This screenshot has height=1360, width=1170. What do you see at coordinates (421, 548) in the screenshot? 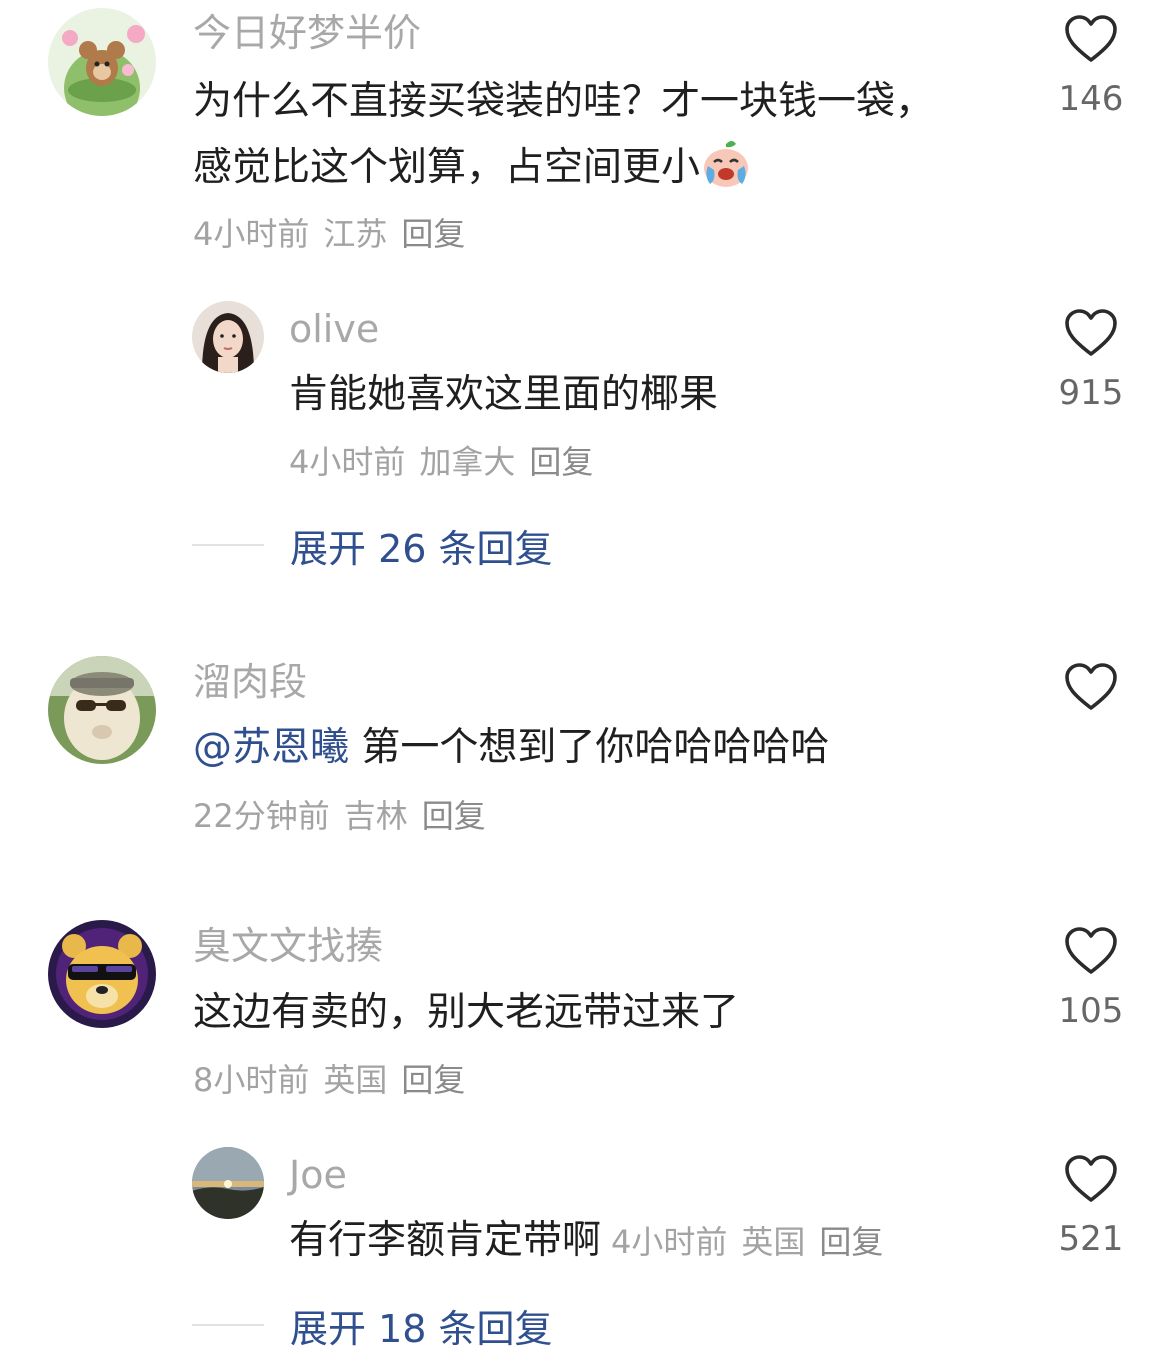
I see `expand-replies-label: 展开 26 条回复` at bounding box center [421, 548].